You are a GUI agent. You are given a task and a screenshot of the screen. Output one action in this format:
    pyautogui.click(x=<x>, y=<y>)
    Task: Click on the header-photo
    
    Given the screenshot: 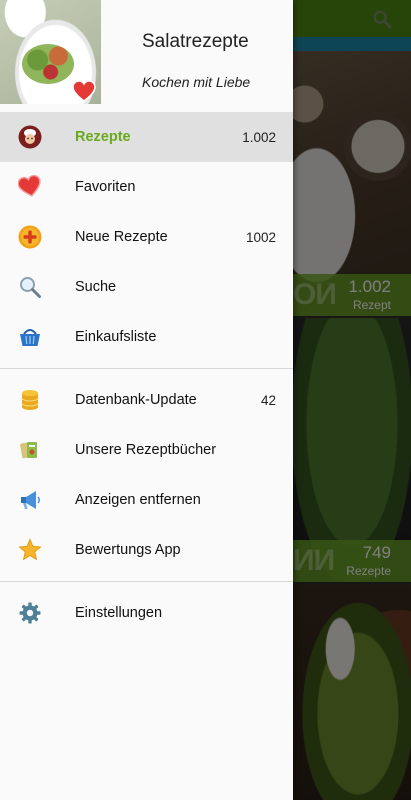 What is the action you would take?
    pyautogui.click(x=50, y=52)
    